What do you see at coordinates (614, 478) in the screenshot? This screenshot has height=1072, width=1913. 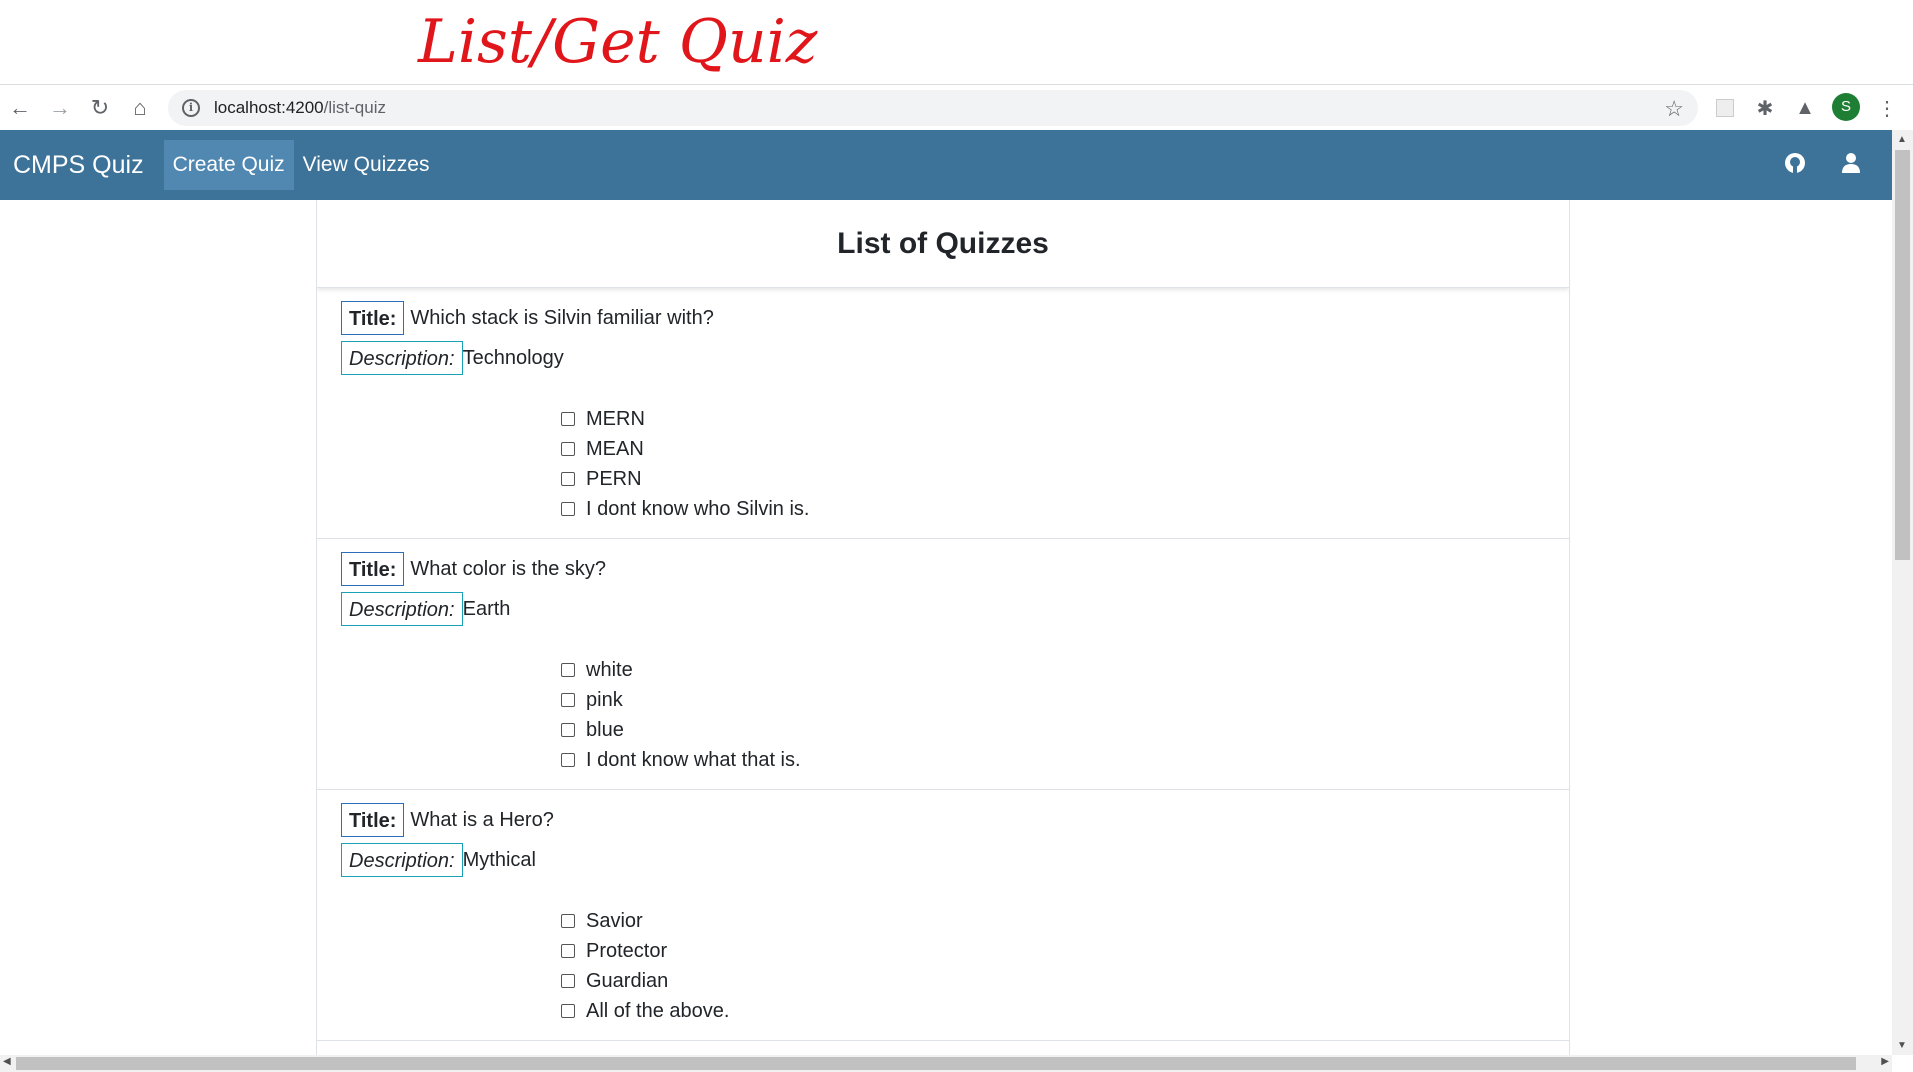 I see `option-label: PERN` at bounding box center [614, 478].